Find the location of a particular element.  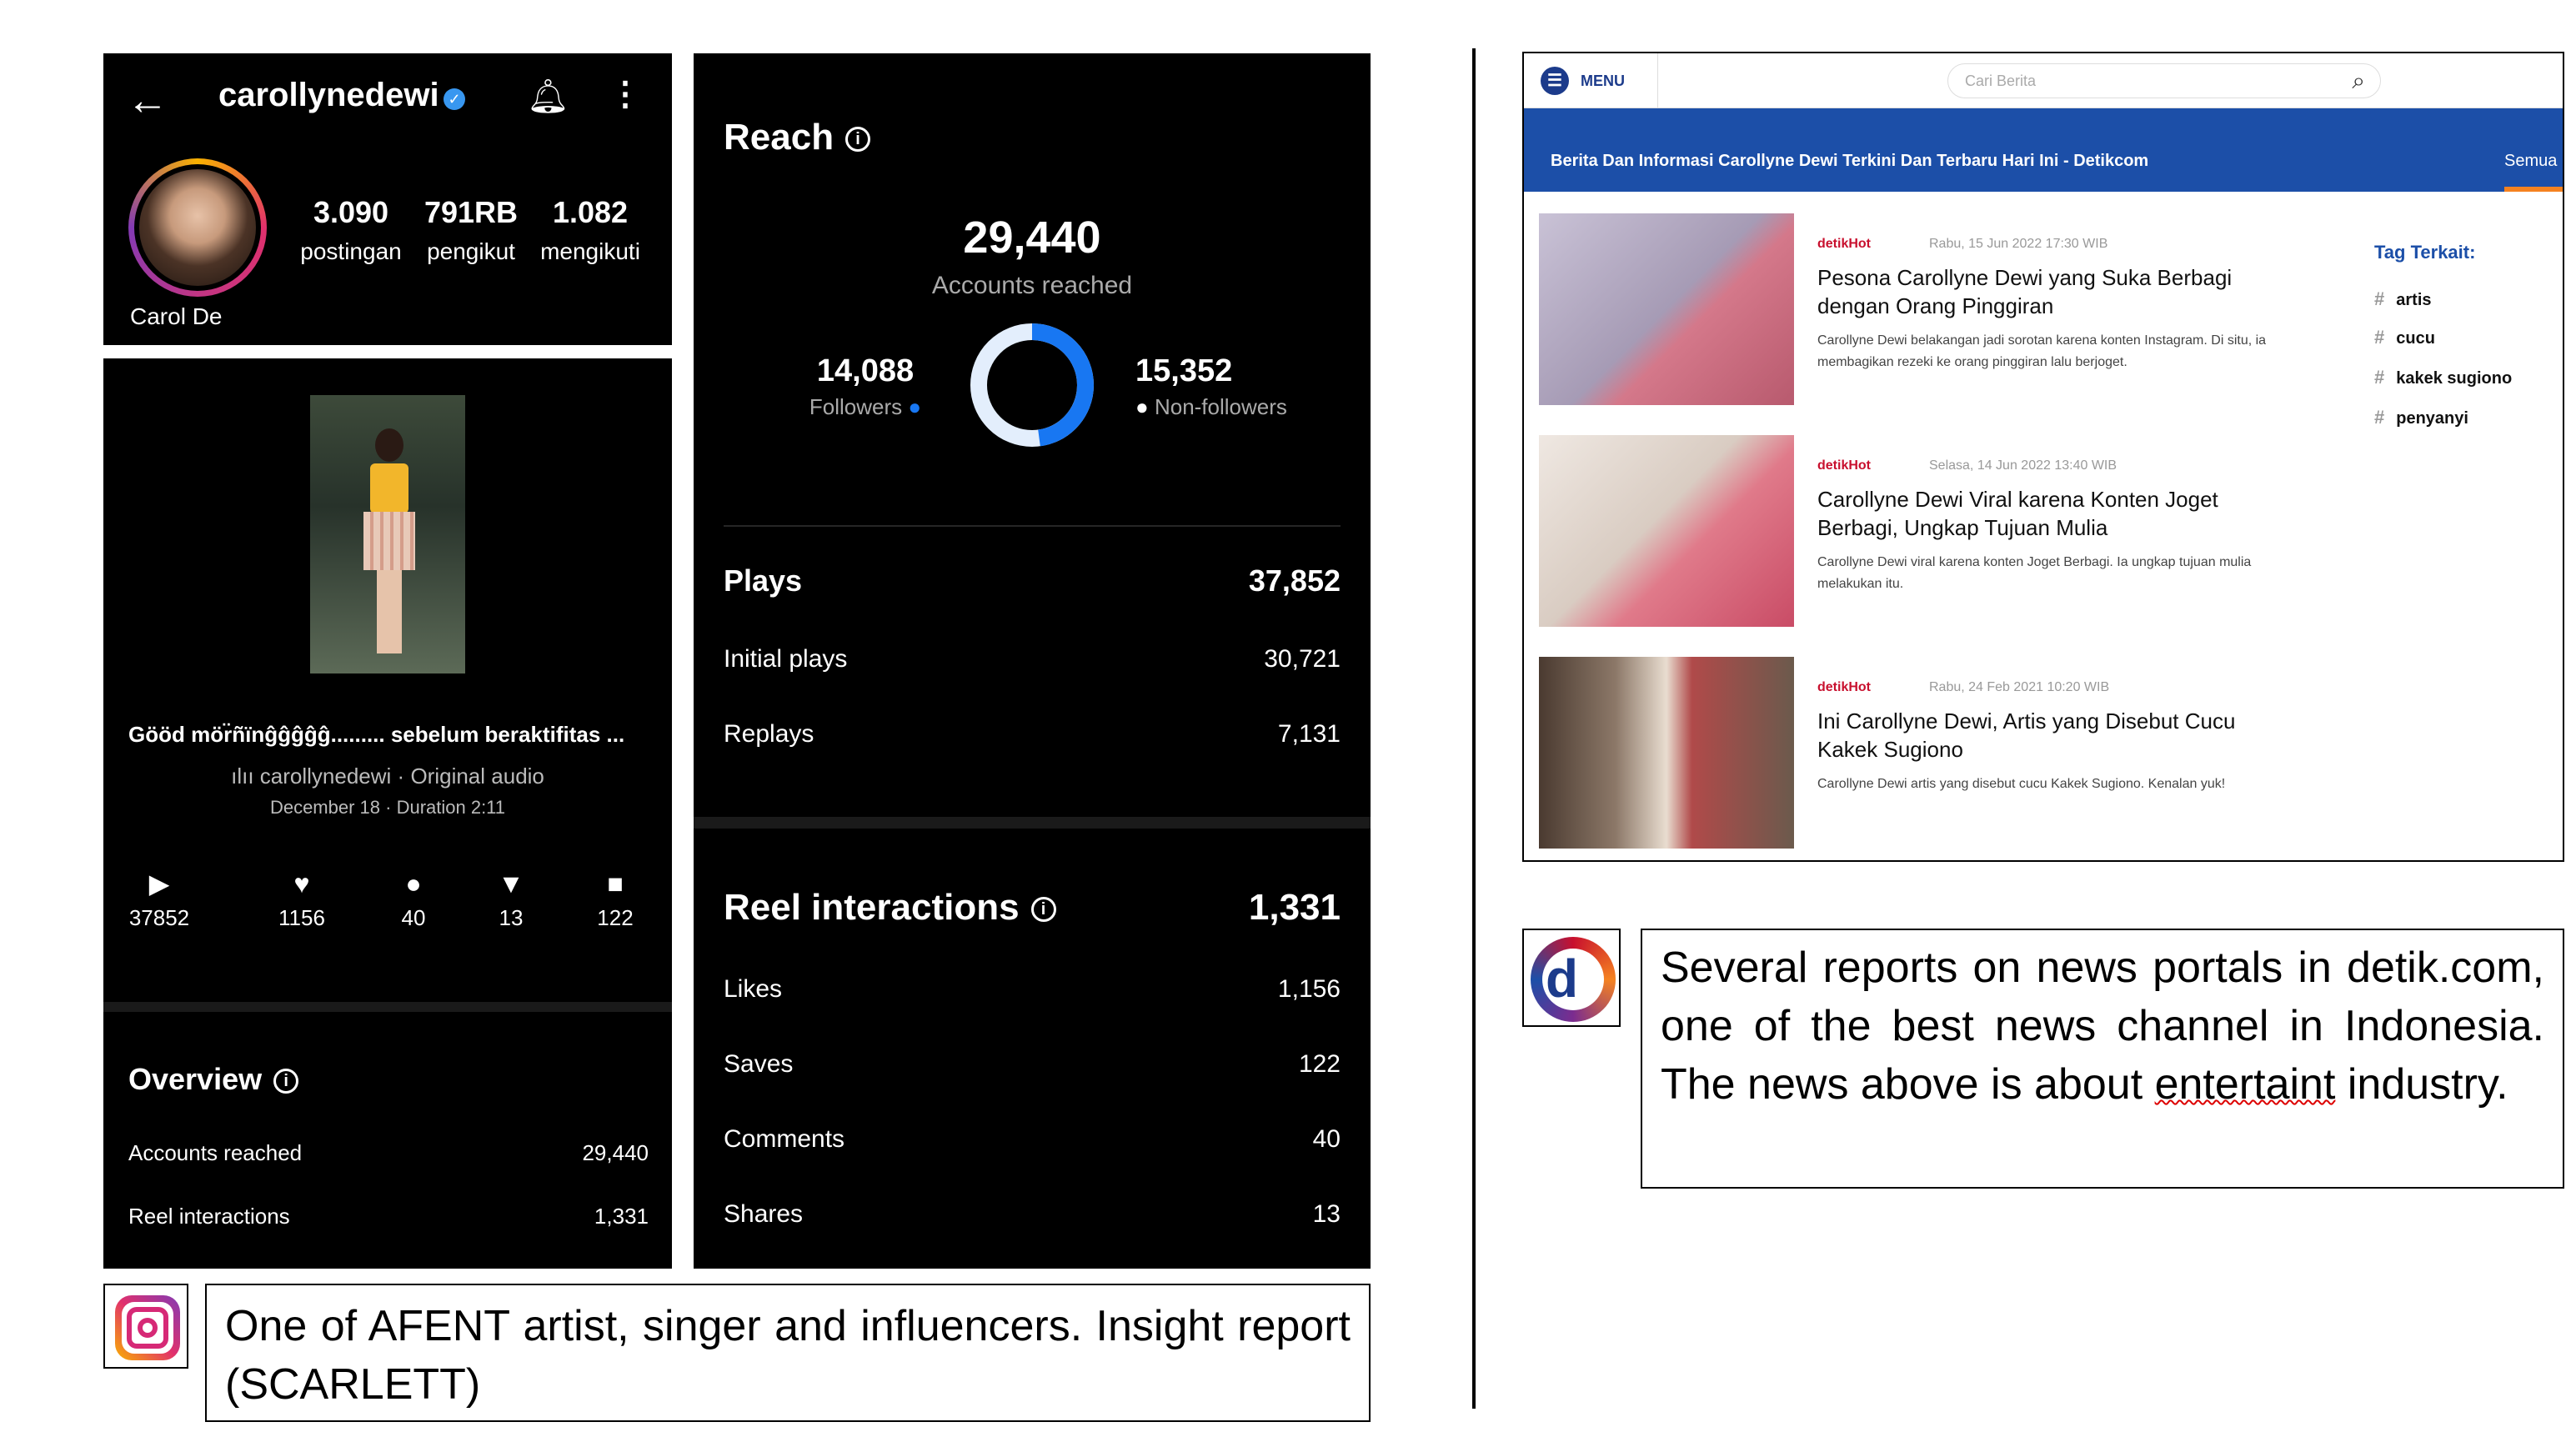

more-options-icon: ⋮ is located at coordinates (625, 94).